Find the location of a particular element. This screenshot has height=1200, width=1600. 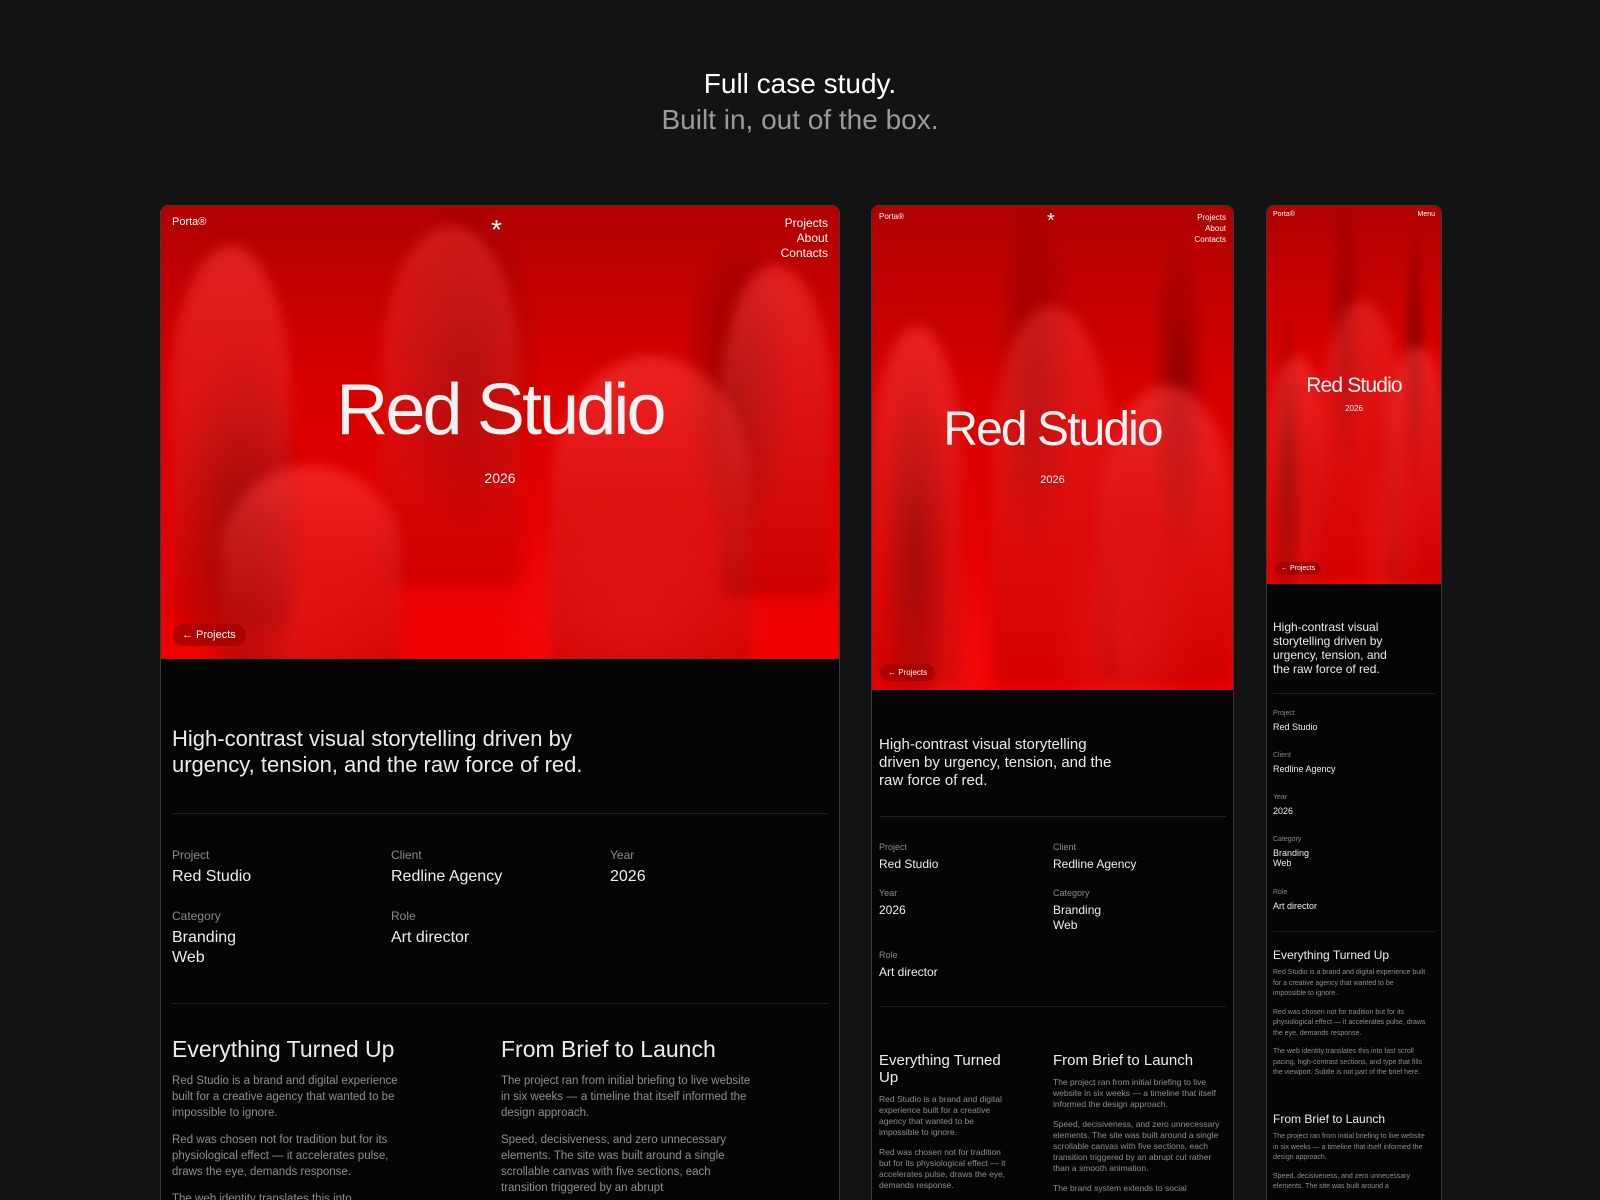

section-paragraph: The web identity translates this into is located at coordinates (262, 1196).